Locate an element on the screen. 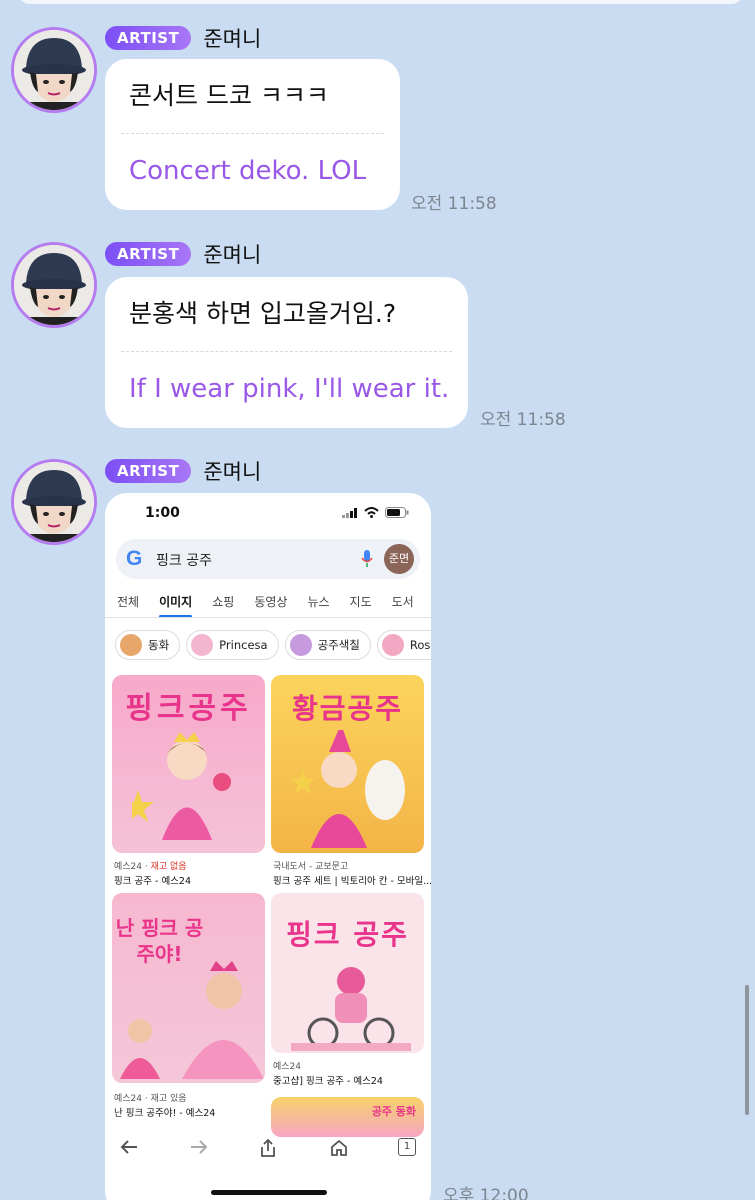 The height and width of the screenshot is (1200, 755). filter-chips: 동화 Princesa 공주색칠 Rosa is located at coordinates (273, 645).